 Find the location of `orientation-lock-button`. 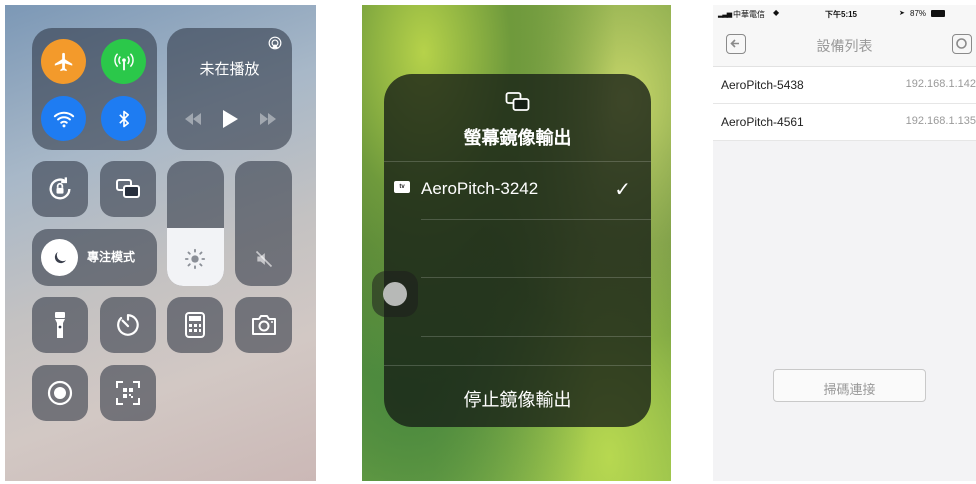

orientation-lock-button is located at coordinates (60, 189).